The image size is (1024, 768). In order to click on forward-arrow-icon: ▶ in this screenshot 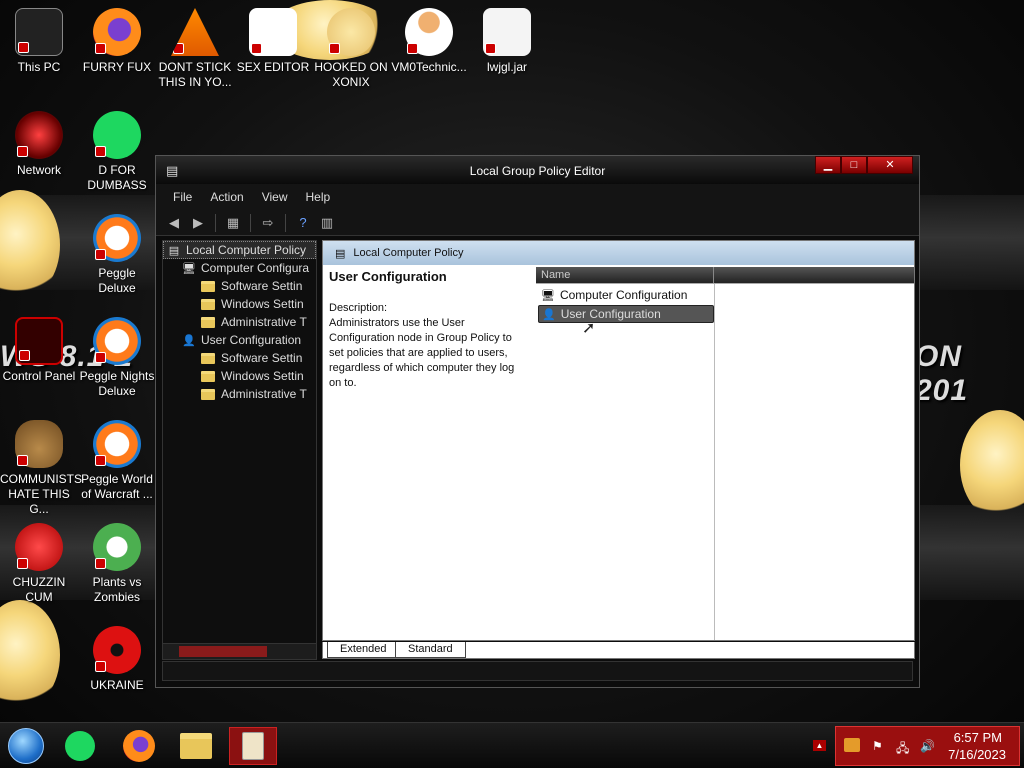, I will do `click(198, 223)`.